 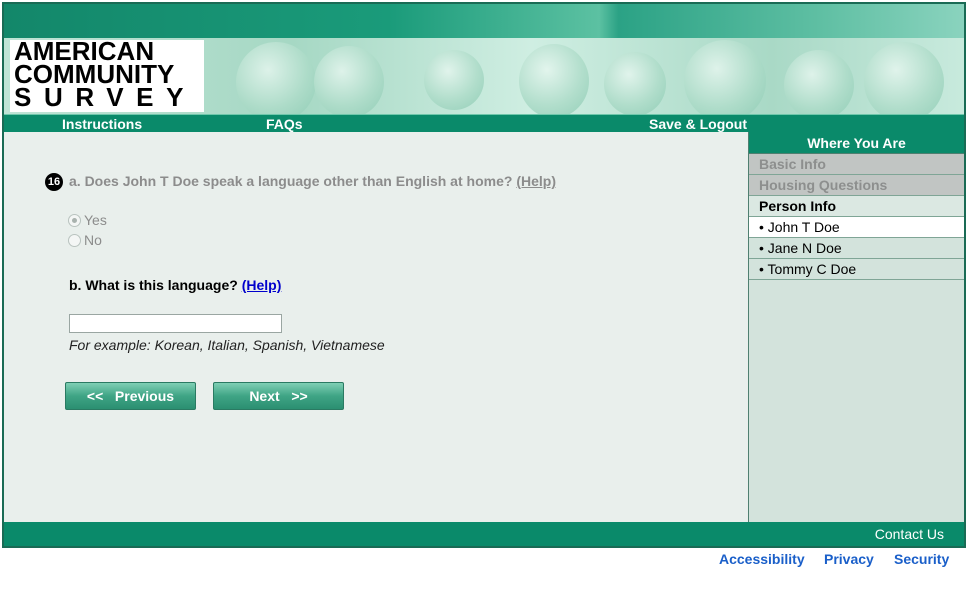 I want to click on sidebar-item-jane-n-doe: • Jane N Doe, so click(x=856, y=248).